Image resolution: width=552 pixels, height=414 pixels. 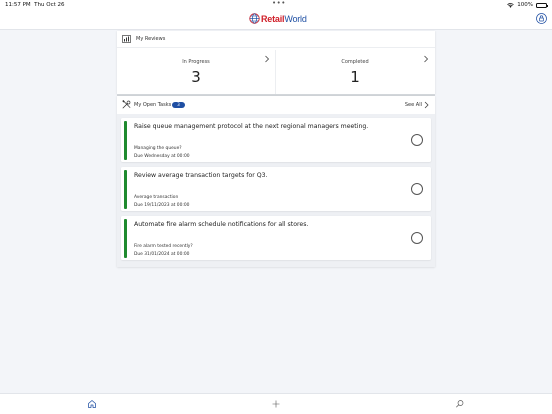 What do you see at coordinates (542, 5) in the screenshot?
I see `battery-icon` at bounding box center [542, 5].